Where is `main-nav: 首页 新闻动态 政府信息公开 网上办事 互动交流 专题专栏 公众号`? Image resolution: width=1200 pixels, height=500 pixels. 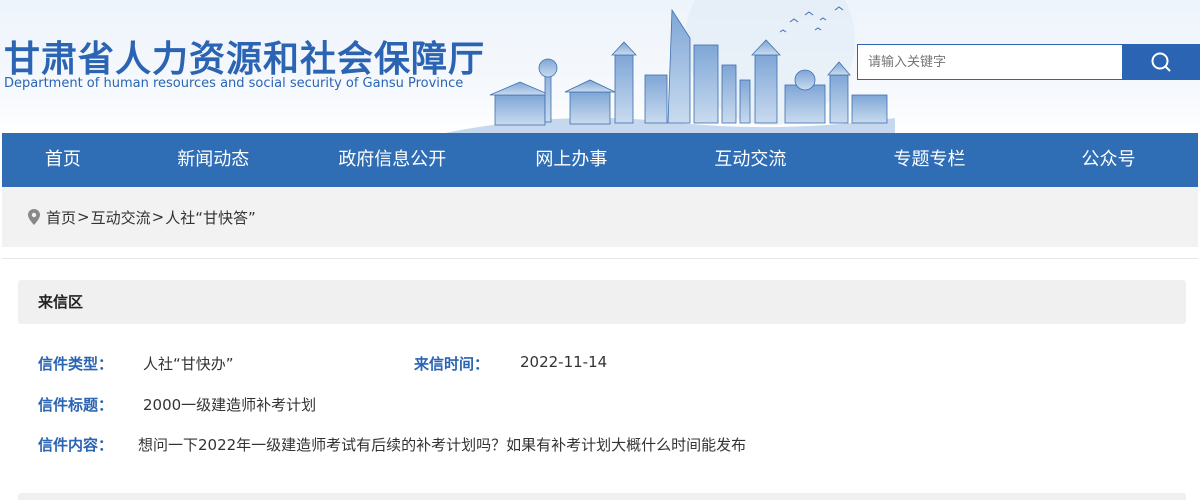
main-nav: 首页 新闻动态 政府信息公开 网上办事 互动交流 专题专栏 公众号 is located at coordinates (600, 160).